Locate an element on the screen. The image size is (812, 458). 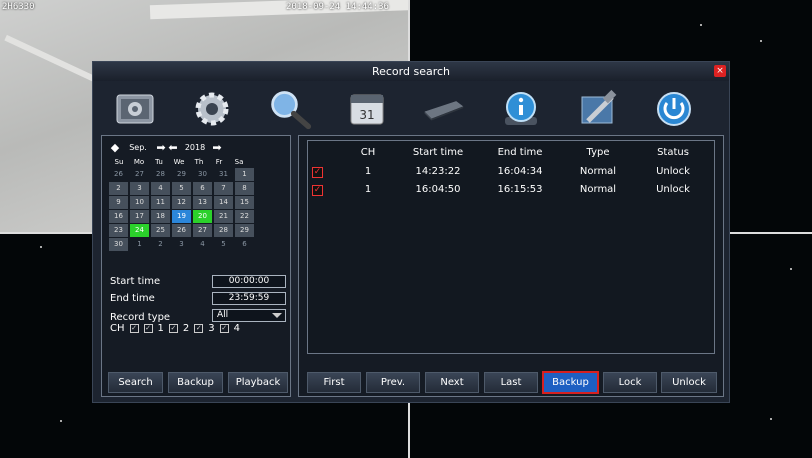
record-type-label: Record type is located at coordinates (140, 317).